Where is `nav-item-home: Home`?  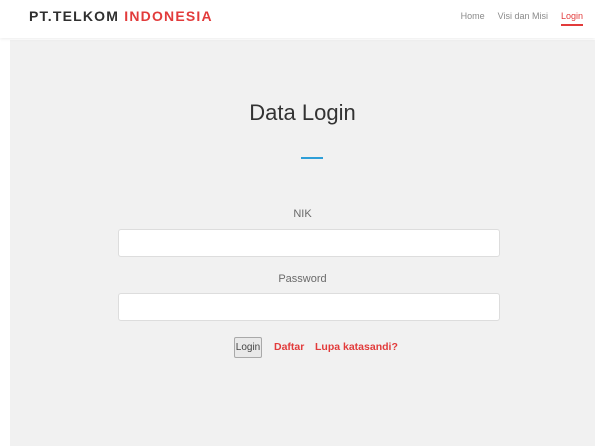 nav-item-home: Home is located at coordinates (473, 18).